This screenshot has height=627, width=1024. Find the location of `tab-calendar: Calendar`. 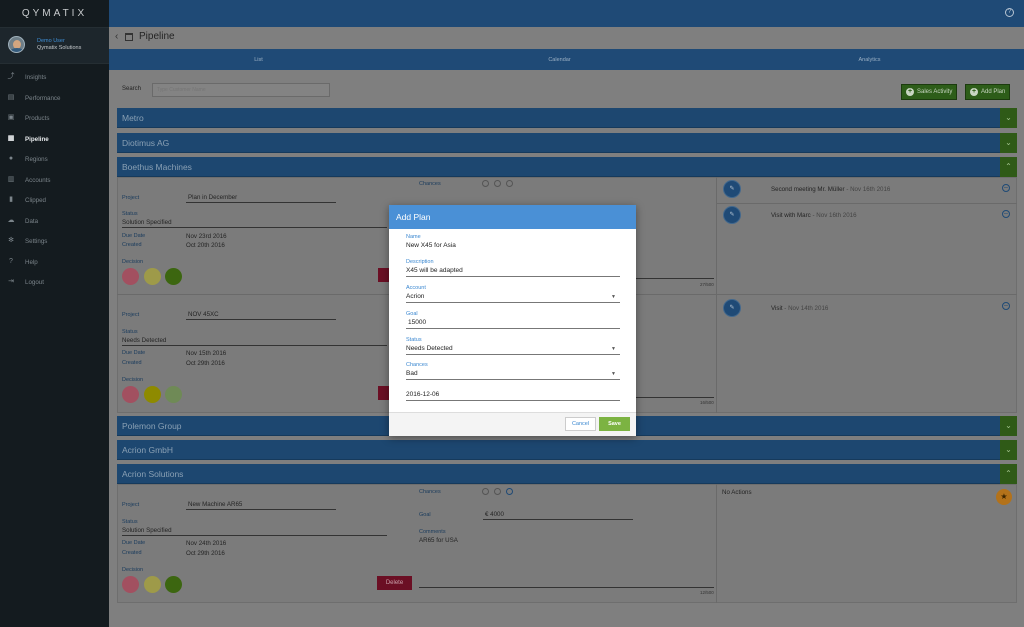

tab-calendar: Calendar is located at coordinates (559, 59).